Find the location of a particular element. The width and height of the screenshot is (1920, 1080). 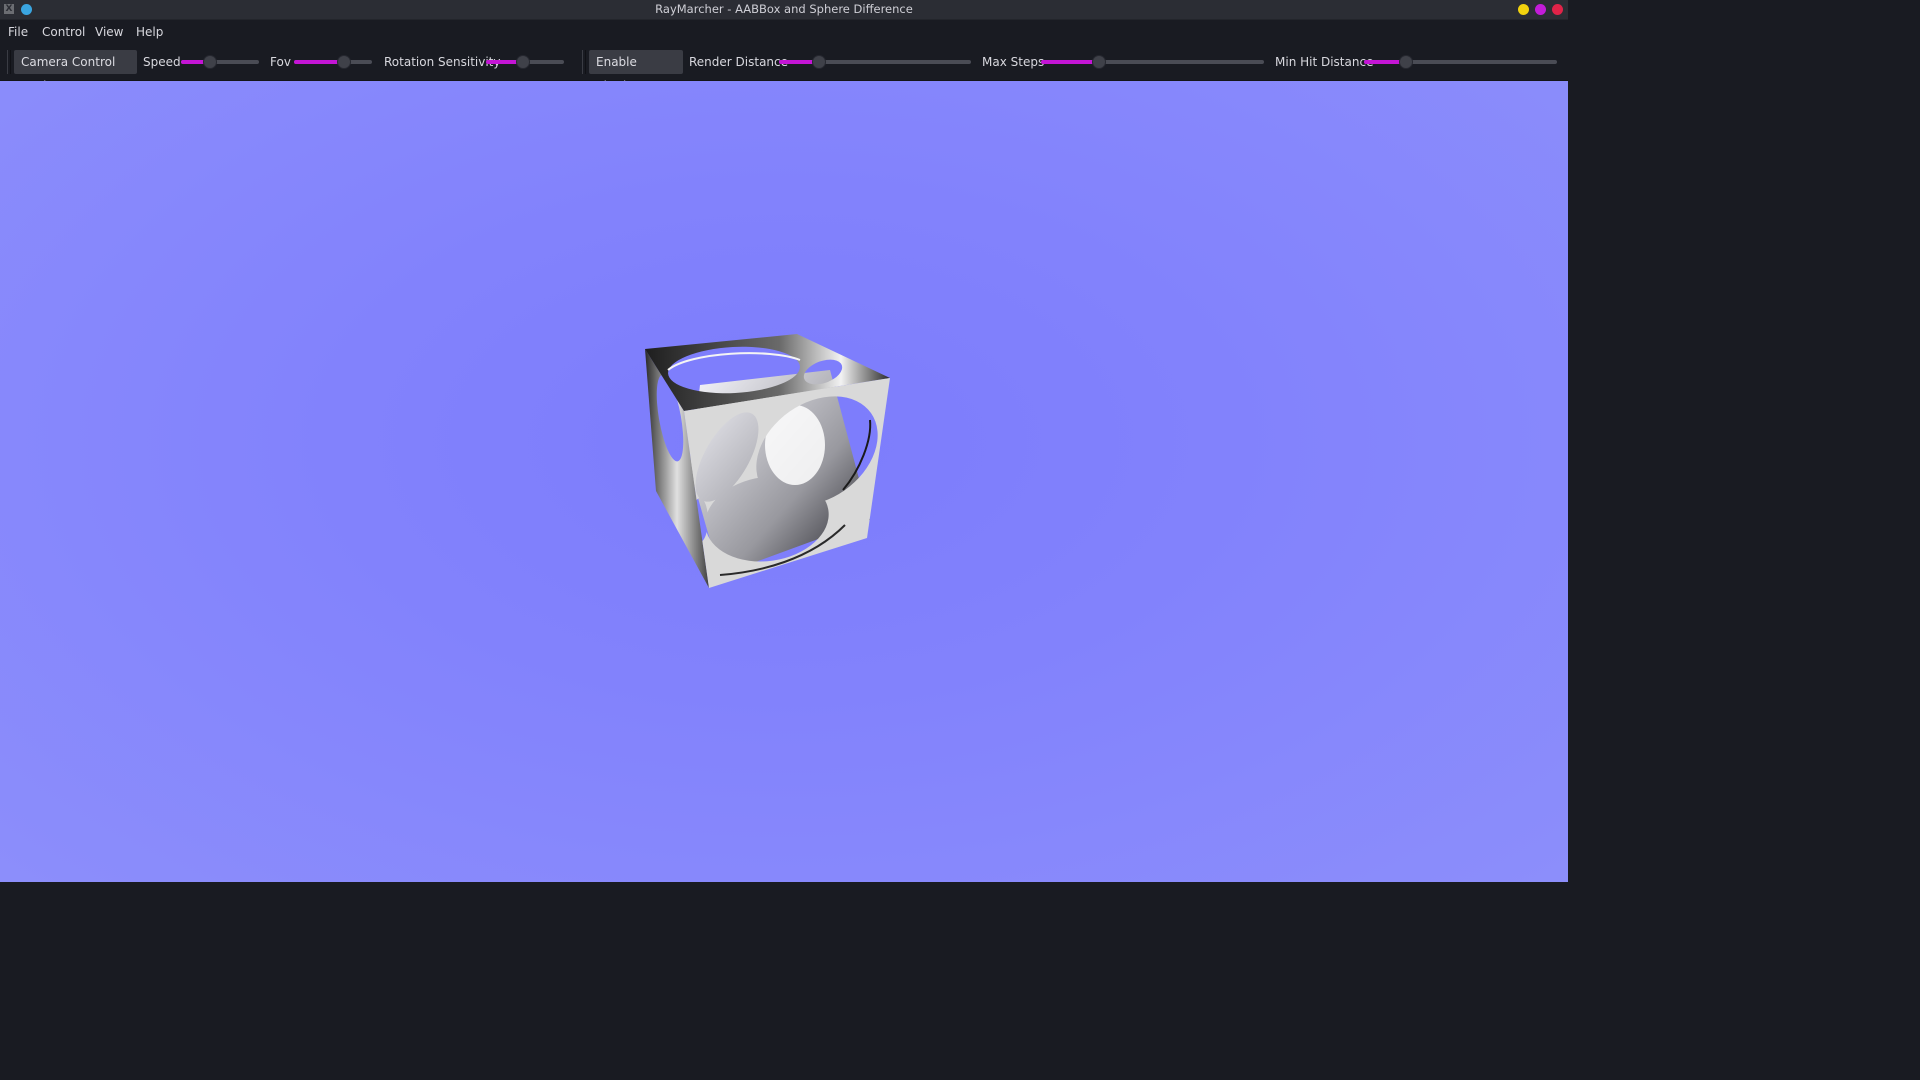

rotation-sensitivity-slider is located at coordinates (525, 62).